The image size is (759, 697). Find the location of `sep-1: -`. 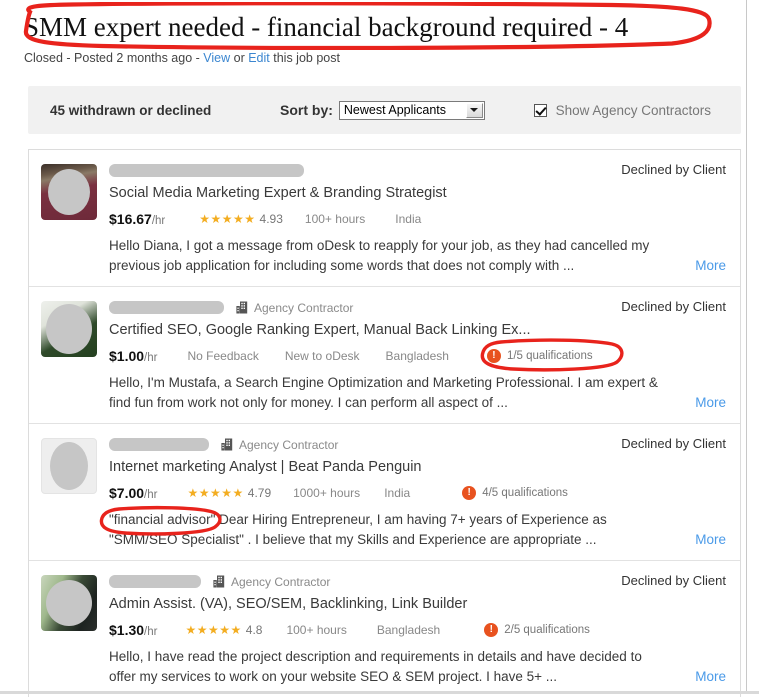

sep-1: - is located at coordinates (68, 58).